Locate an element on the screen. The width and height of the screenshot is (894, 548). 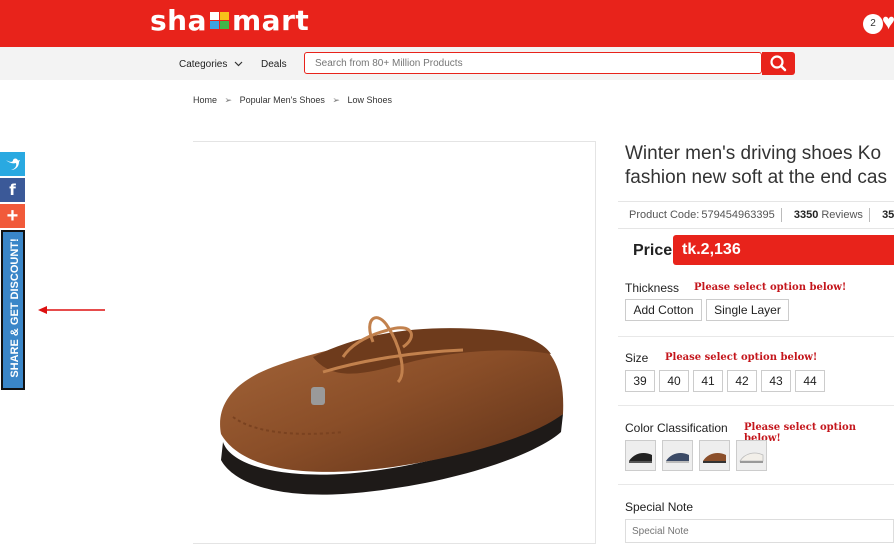
size-option-39: 39 is located at coordinates (640, 381).